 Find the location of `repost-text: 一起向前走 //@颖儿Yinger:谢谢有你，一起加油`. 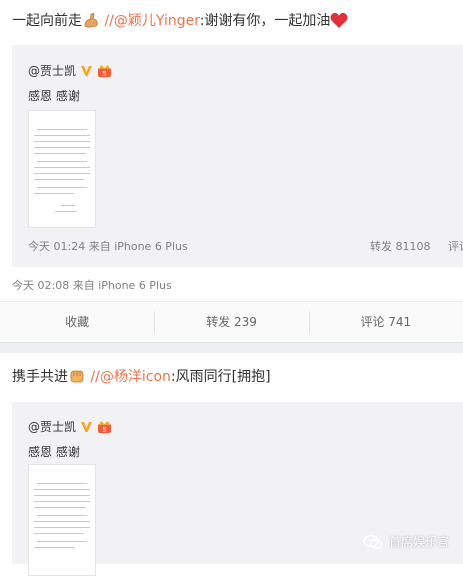

repost-text: 一起向前走 //@颖儿Yinger:谢谢有你，一起加油 is located at coordinates (180, 21).